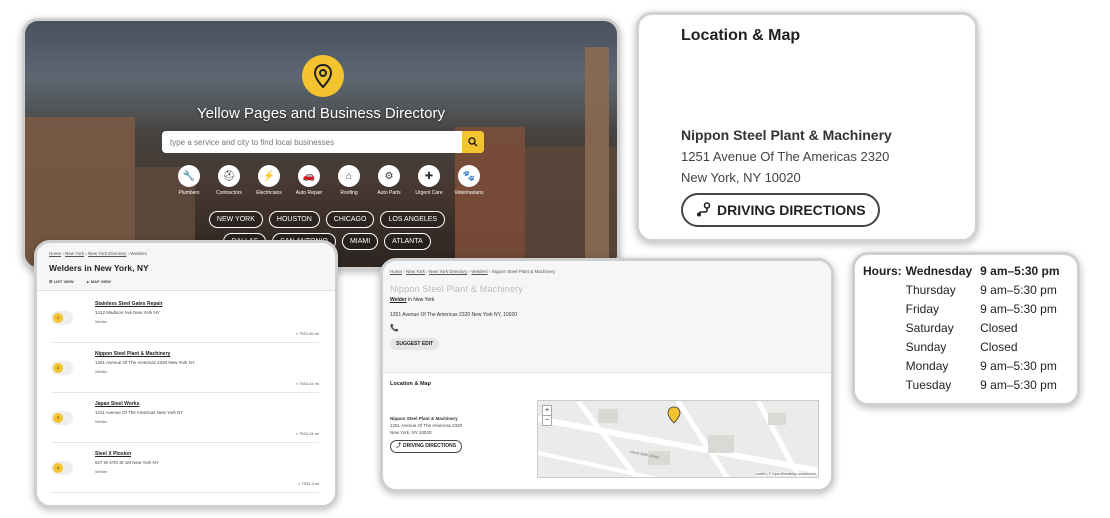 Image resolution: width=1110 pixels, height=518 pixels. Describe the element at coordinates (547, 420) in the screenshot. I see `zoom-out-button: −` at that location.